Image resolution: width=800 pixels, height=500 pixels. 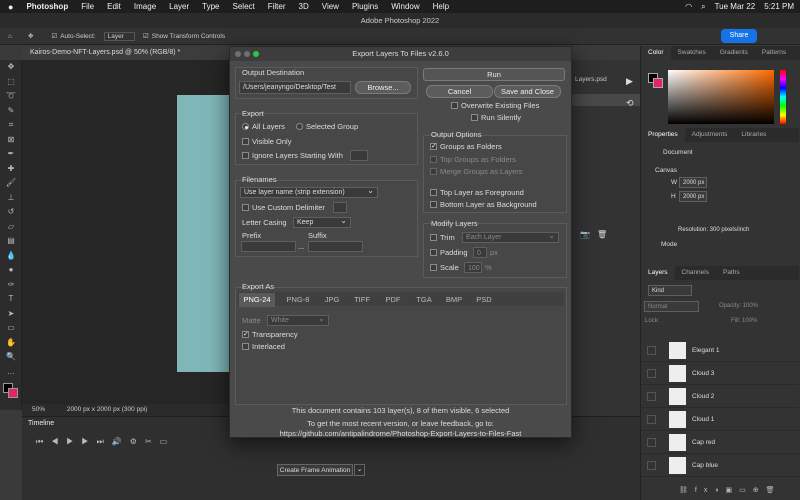 What do you see at coordinates (783, 97) in the screenshot?
I see `hue-slider` at bounding box center [783, 97].